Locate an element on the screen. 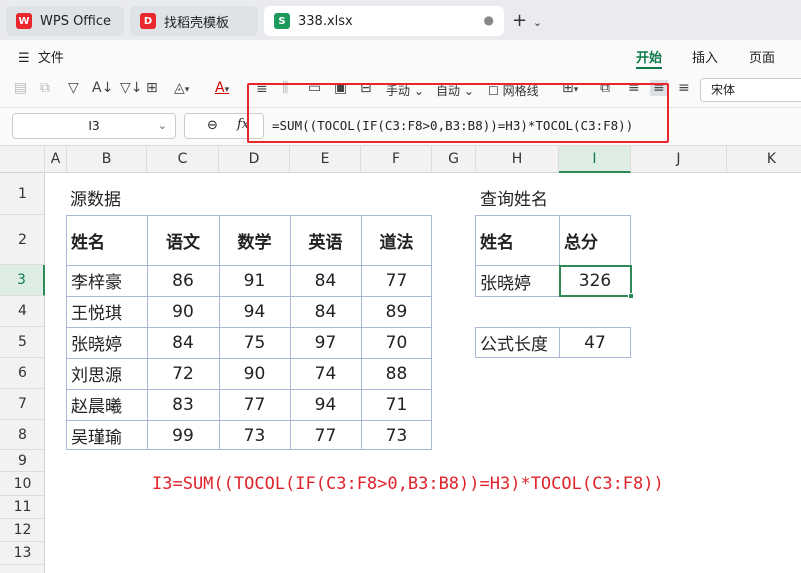 The height and width of the screenshot is (573, 801). row-header-13: 13 is located at coordinates (22, 553).